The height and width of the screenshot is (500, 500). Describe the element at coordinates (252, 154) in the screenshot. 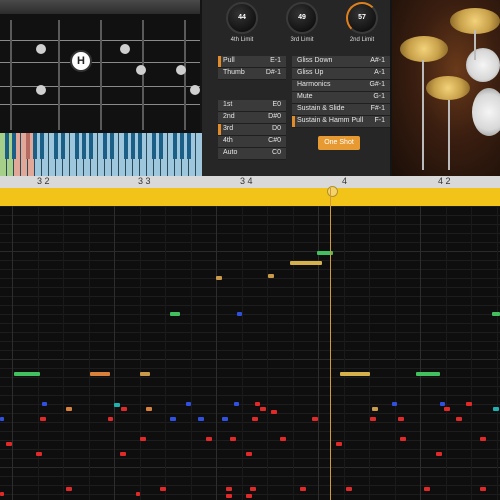

I see `position-auto: Auto C0` at that location.